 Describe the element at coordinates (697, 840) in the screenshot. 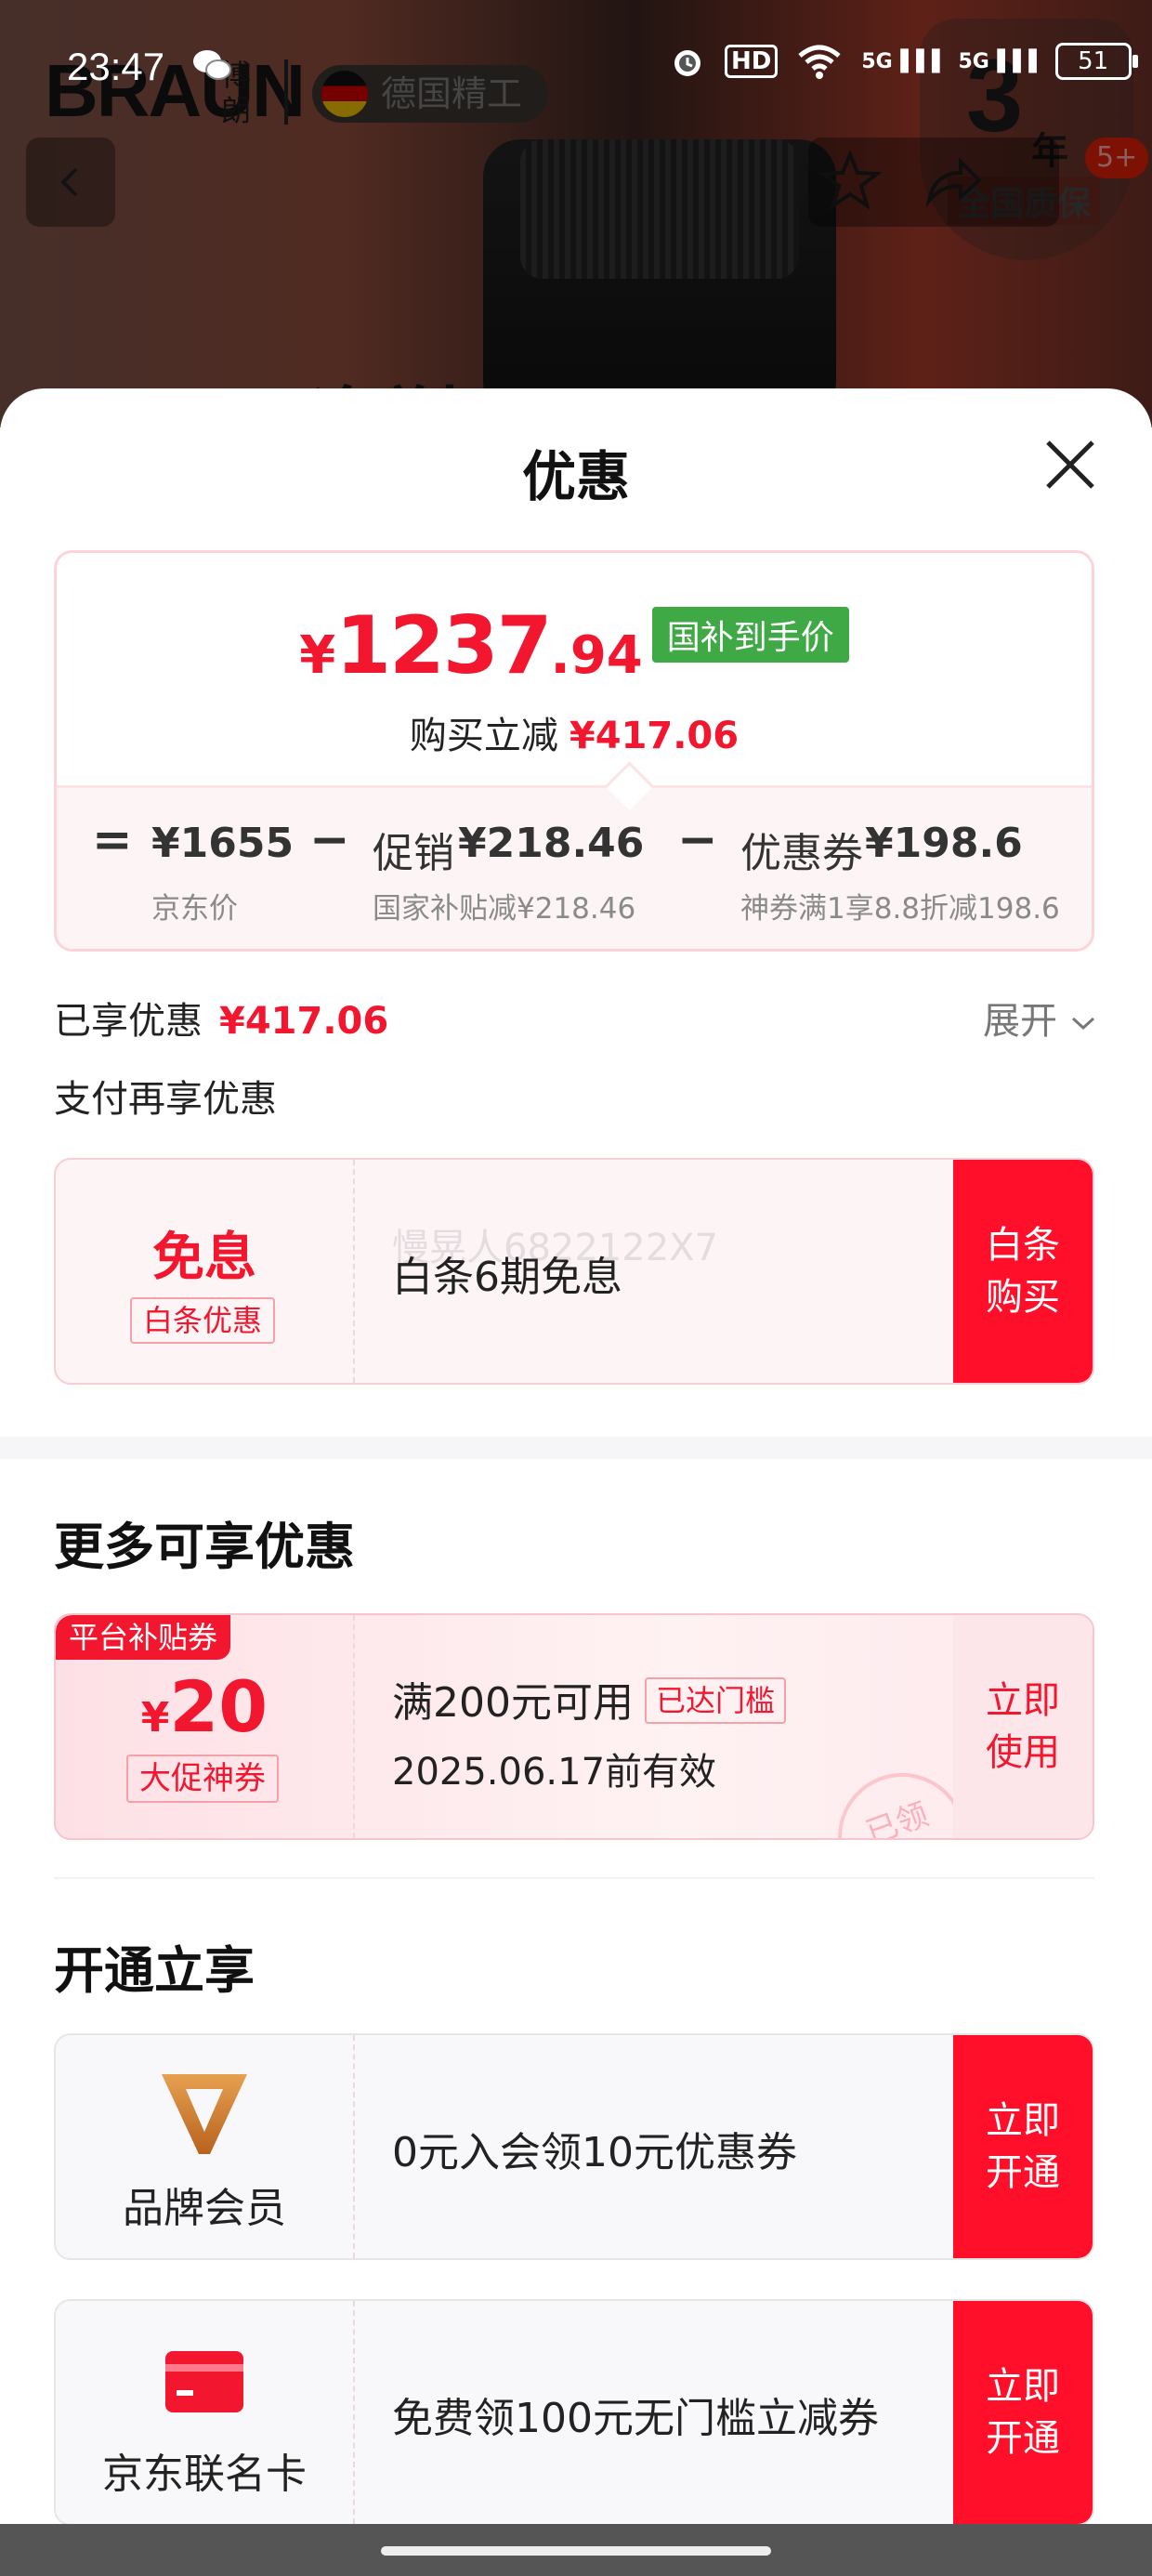

I see `minus-sign-2: −` at that location.